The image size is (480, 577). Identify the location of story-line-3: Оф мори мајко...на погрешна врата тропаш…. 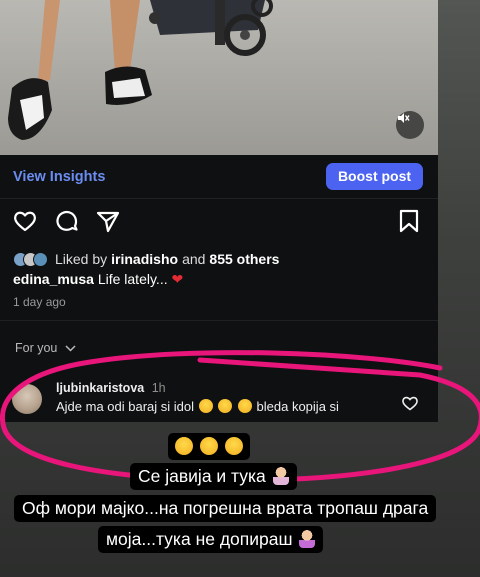
(225, 508).